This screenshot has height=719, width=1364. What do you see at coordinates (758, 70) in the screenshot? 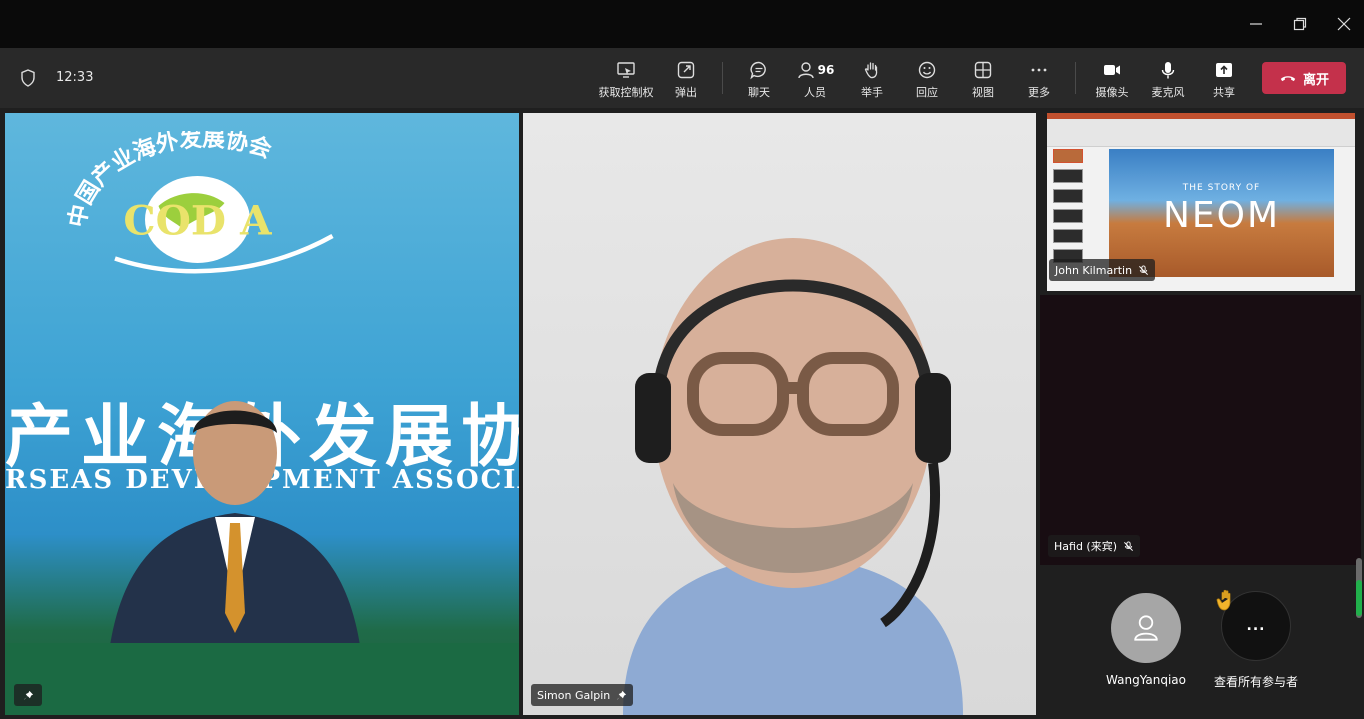
I see `chat-icon` at bounding box center [758, 70].